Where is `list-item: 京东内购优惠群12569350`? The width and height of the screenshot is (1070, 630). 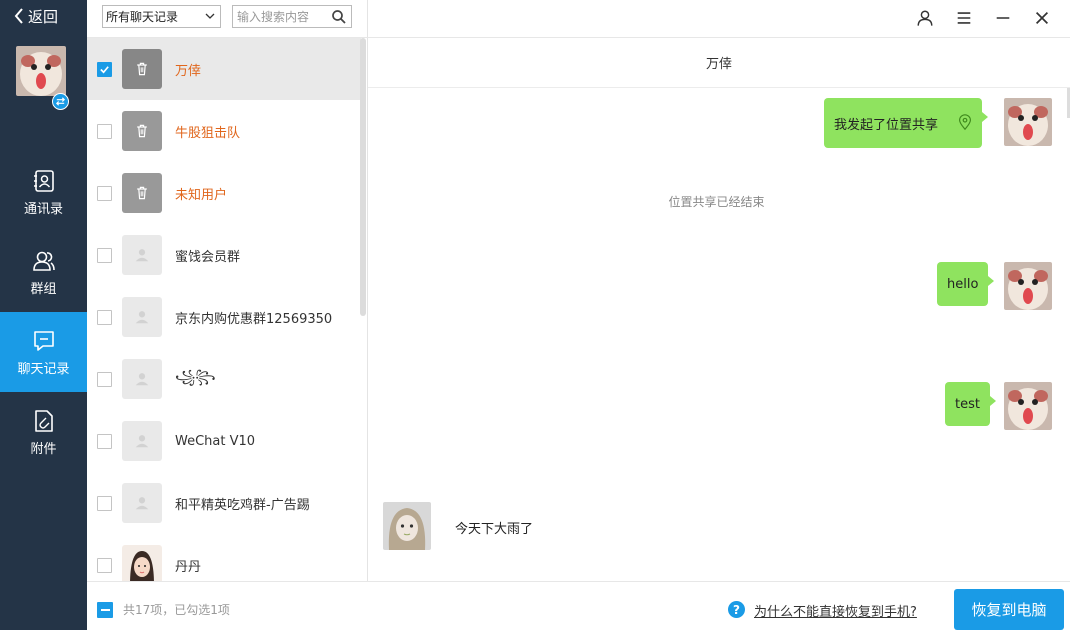 list-item: 京东内购优惠群12569350 is located at coordinates (224, 317).